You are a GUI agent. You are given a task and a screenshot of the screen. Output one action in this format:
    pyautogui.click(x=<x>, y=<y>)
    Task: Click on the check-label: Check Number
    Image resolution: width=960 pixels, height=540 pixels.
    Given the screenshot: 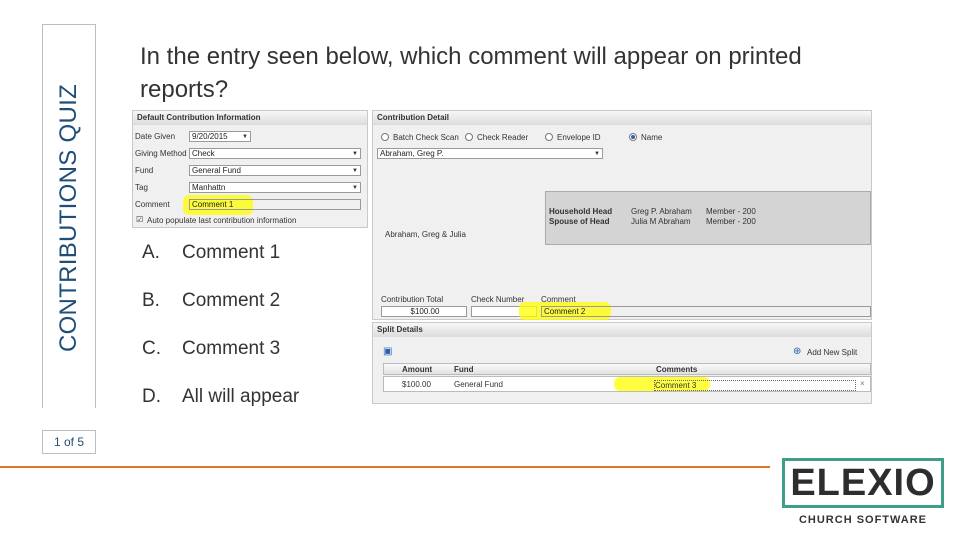 What is the action you would take?
    pyautogui.click(x=498, y=299)
    